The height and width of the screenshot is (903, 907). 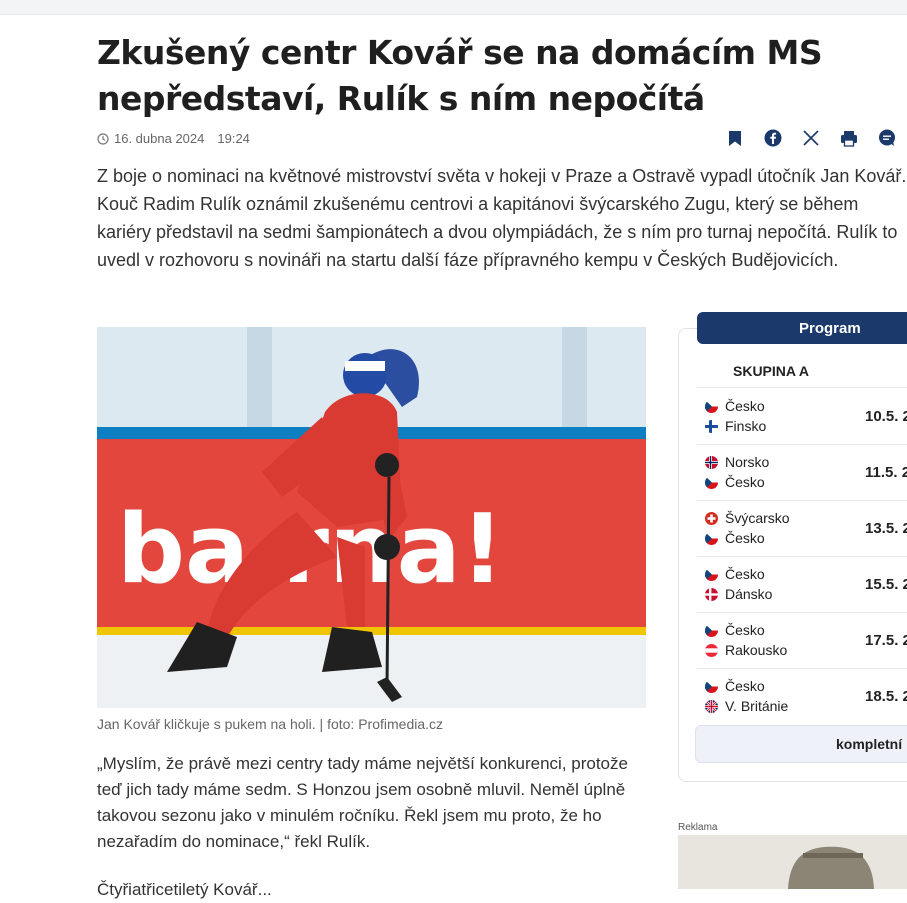 I want to click on match-row: Norsko Česko 11.5. 2, so click(x=802, y=472).